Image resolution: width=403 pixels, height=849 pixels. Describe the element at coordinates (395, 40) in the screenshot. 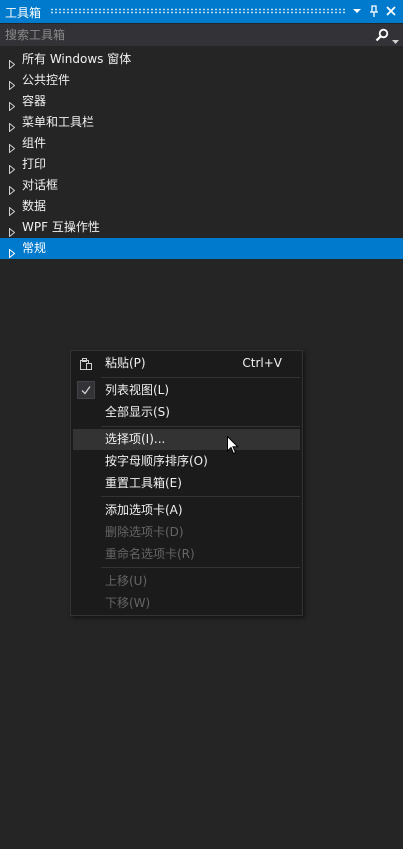

I see `search-options-dropdown-icon` at that location.